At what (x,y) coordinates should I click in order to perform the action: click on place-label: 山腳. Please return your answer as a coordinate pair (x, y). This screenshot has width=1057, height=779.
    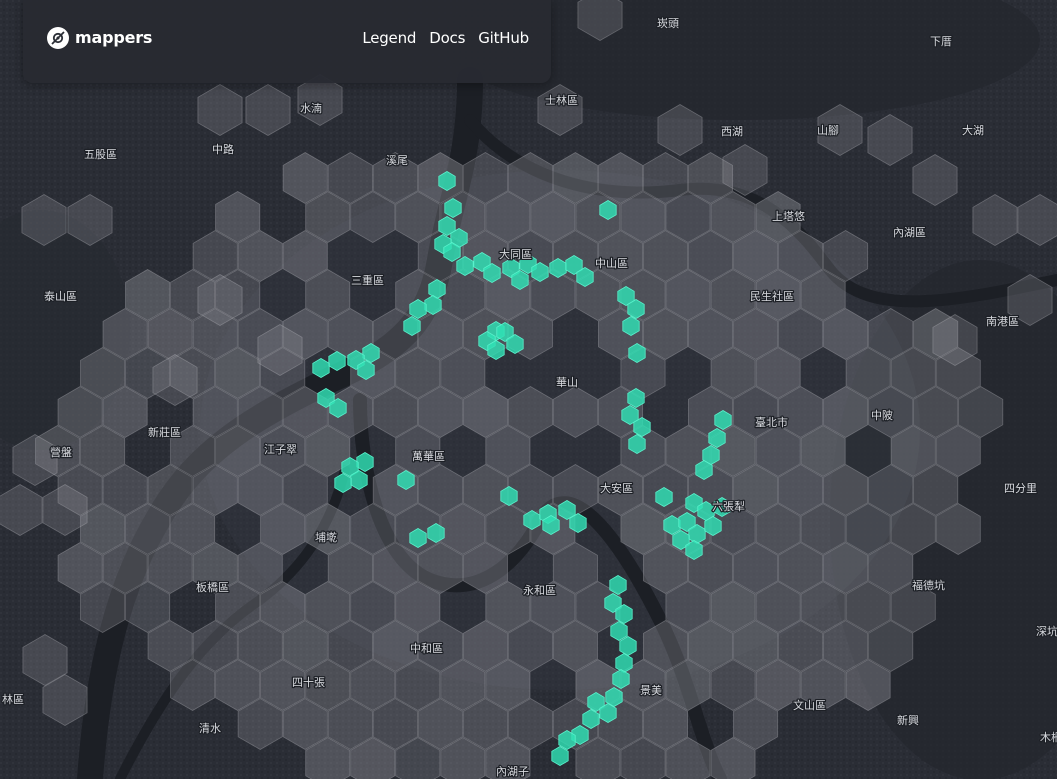
    Looking at the image, I should click on (828, 130).